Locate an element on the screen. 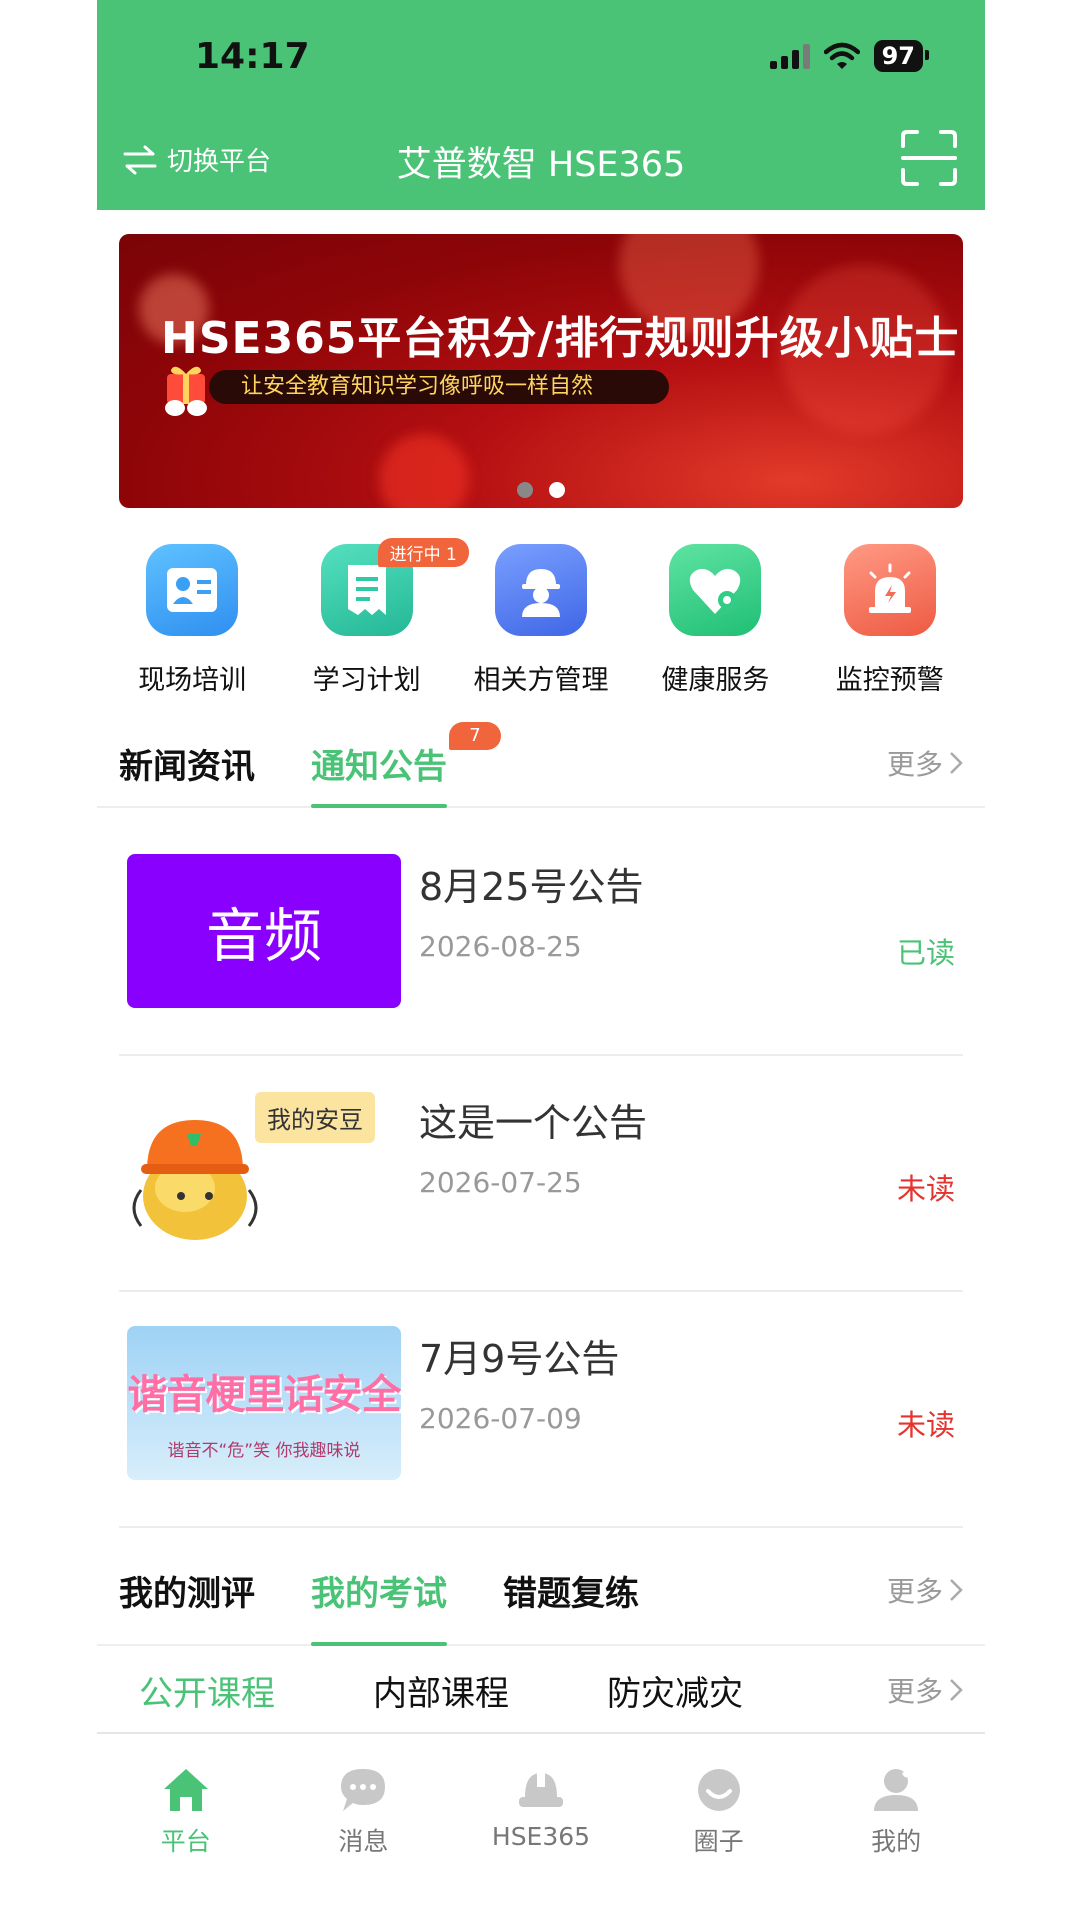 This screenshot has height=1920, width=1080. quick-action-alarm: 监控预警 is located at coordinates (890, 624).